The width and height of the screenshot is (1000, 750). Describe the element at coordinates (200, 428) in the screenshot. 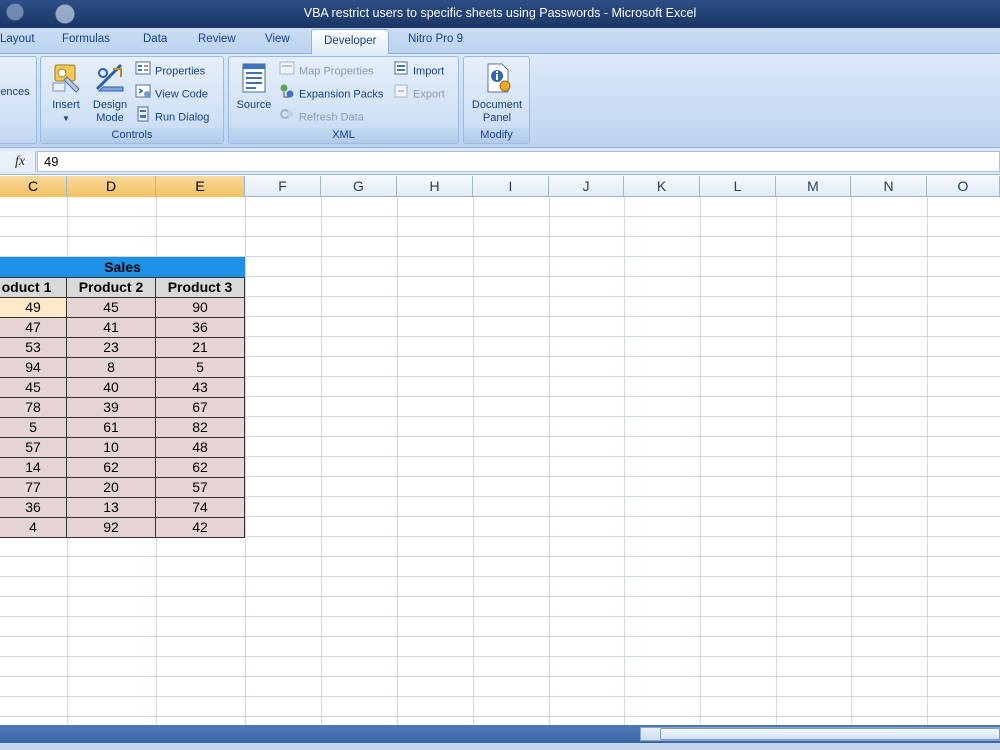

I see `table-cell: 82` at that location.